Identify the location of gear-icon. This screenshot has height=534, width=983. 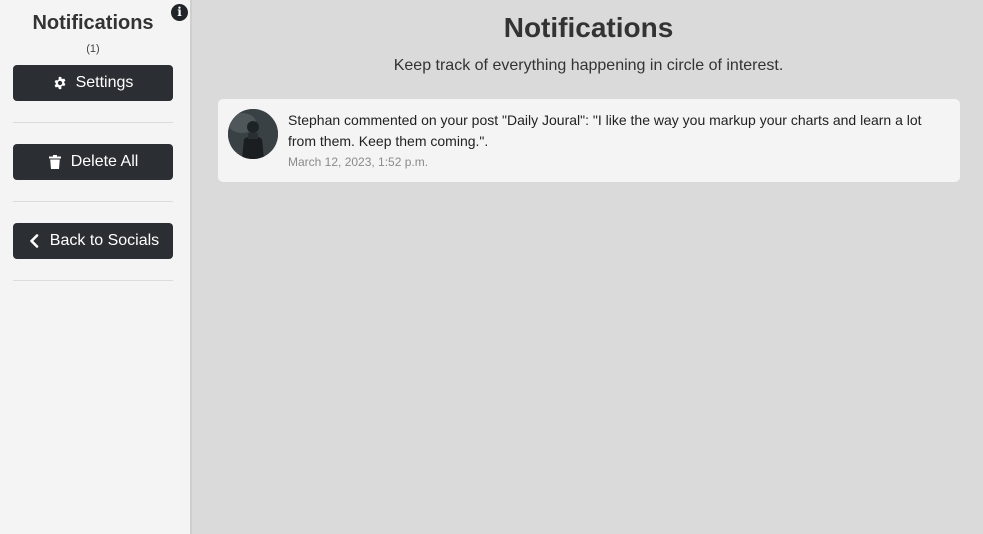
(60, 83).